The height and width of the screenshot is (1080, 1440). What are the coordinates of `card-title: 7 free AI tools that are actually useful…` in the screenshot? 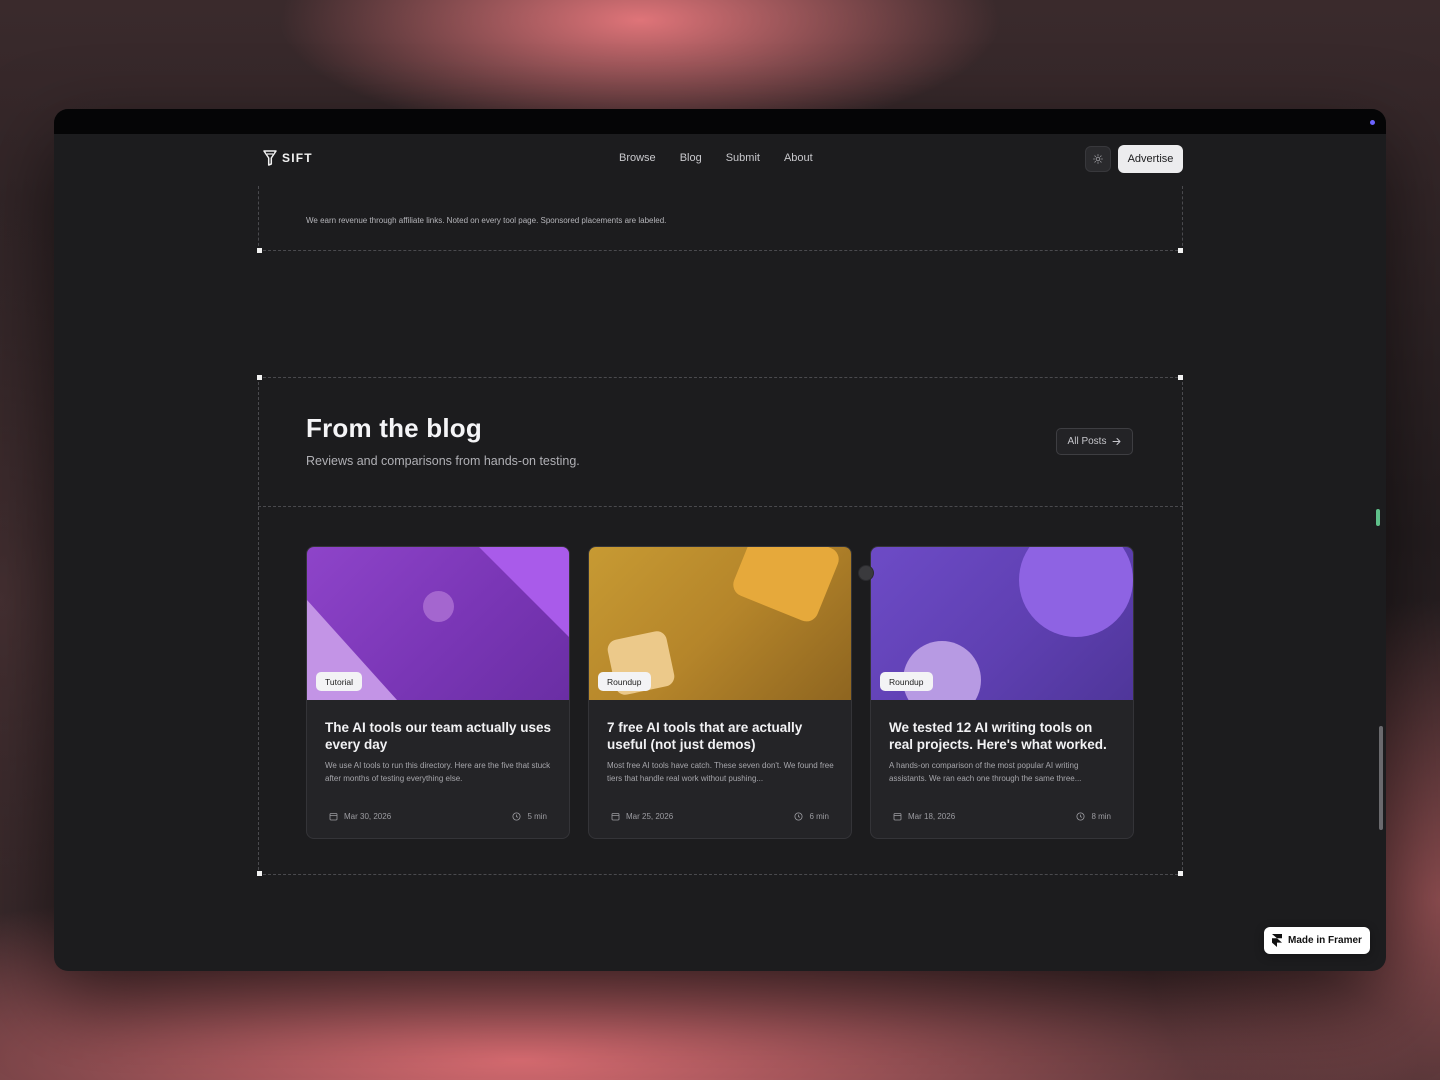 It's located at (705, 736).